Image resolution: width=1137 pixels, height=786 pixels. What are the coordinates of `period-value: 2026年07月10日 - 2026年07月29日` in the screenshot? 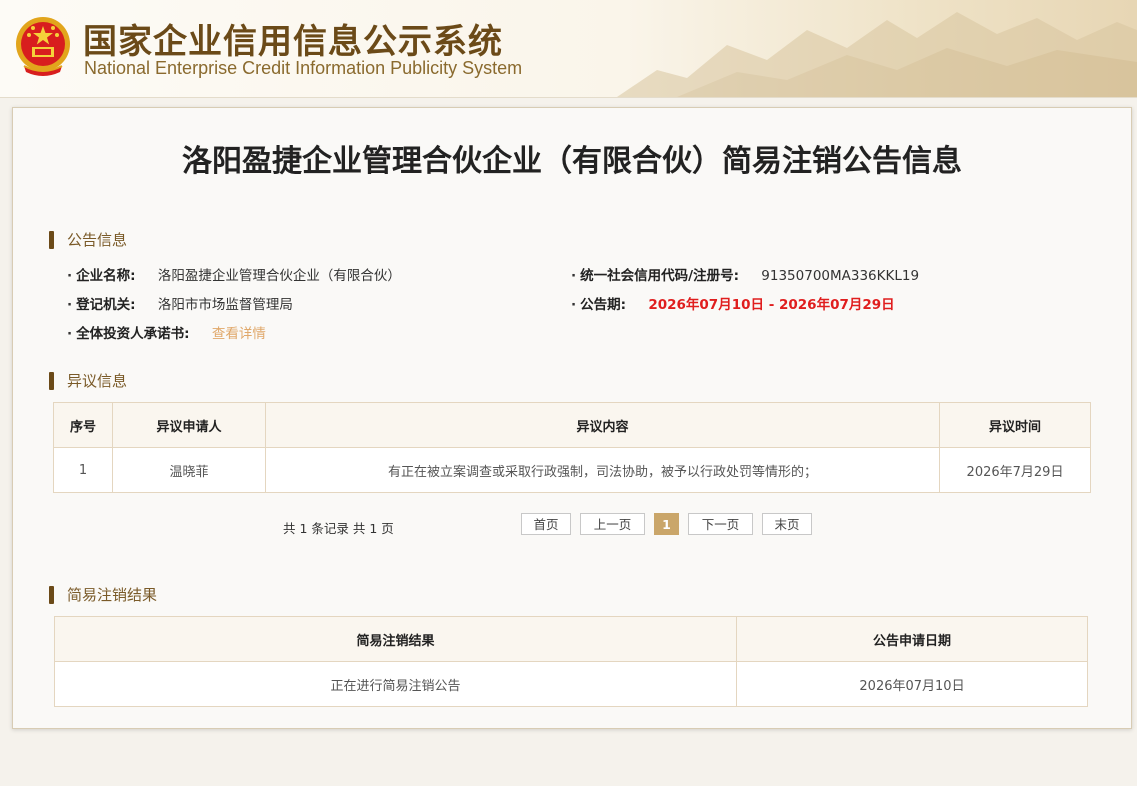 It's located at (771, 305).